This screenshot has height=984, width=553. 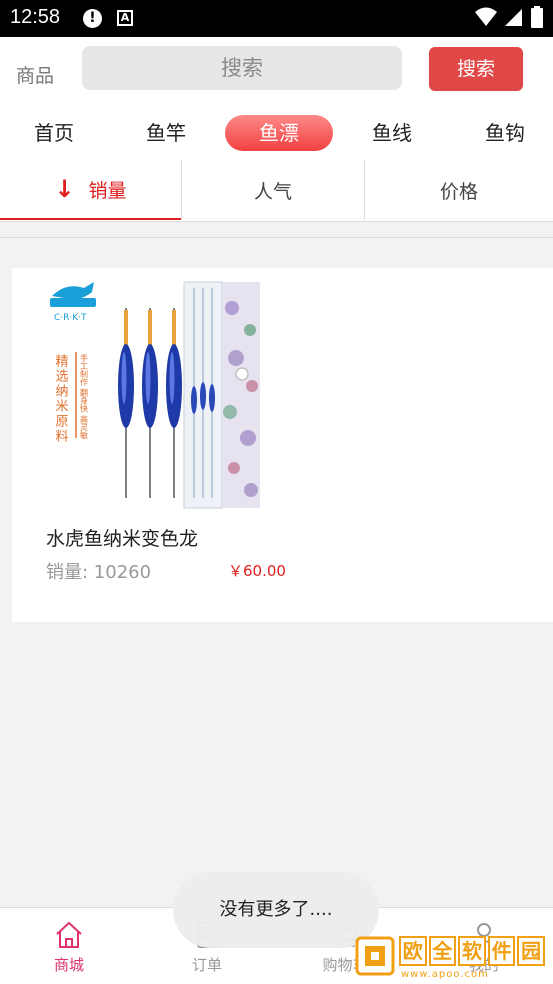 What do you see at coordinates (69, 934) in the screenshot?
I see `home-icon` at bounding box center [69, 934].